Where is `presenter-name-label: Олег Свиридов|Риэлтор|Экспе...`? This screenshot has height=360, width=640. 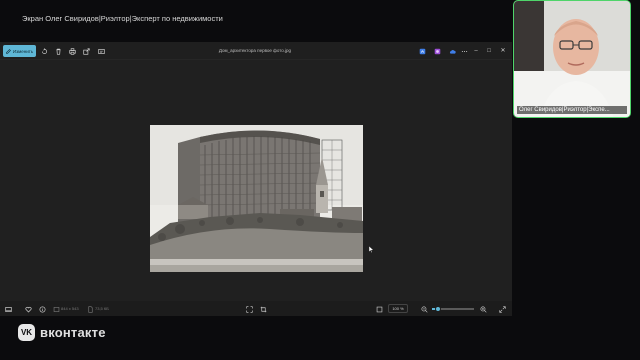
presenter-name-label: Олег Свиридов|Риэлтор|Экспе... is located at coordinates (572, 110).